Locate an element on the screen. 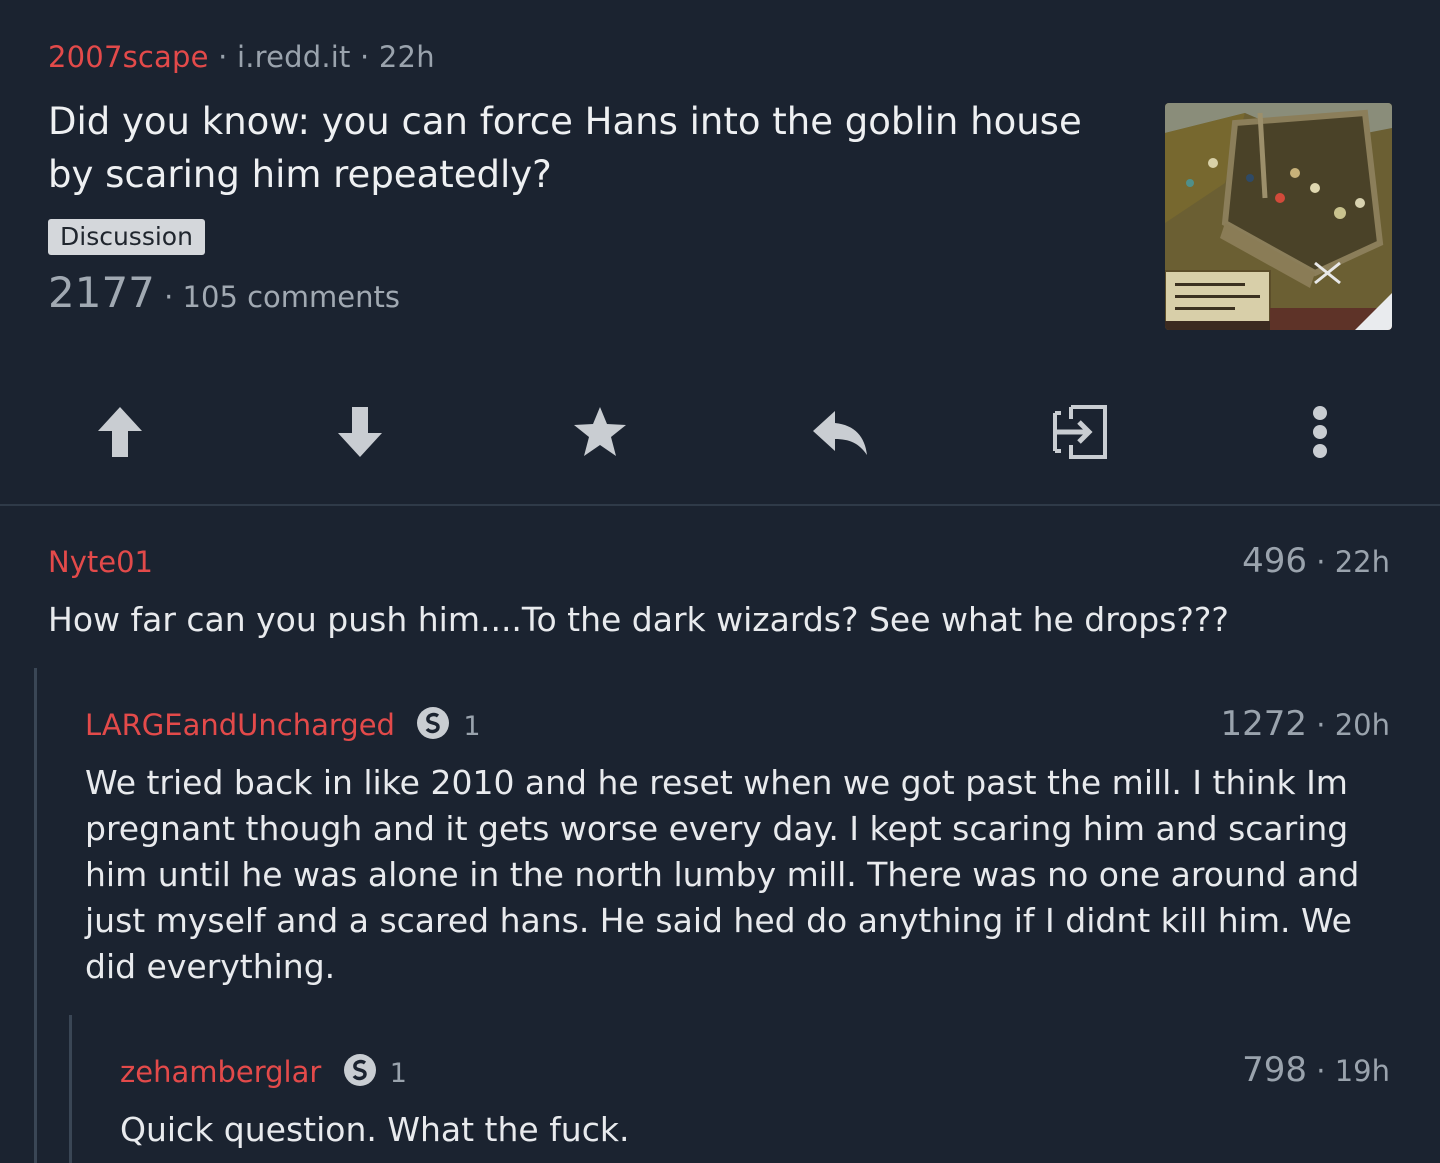  downvote-button is located at coordinates (360, 432).